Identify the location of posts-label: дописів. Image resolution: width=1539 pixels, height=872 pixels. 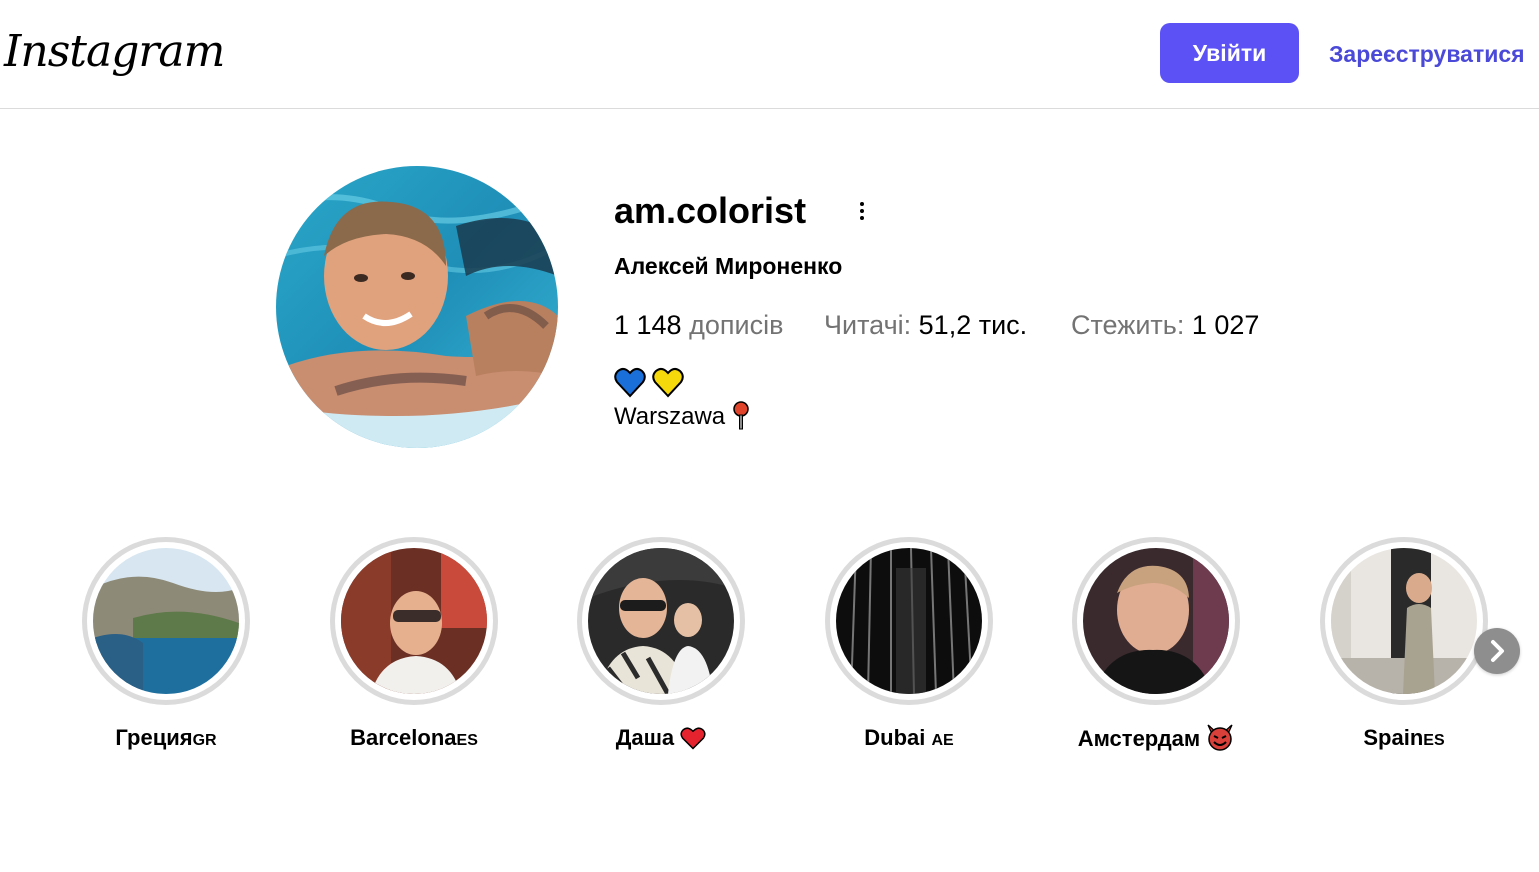
(736, 325).